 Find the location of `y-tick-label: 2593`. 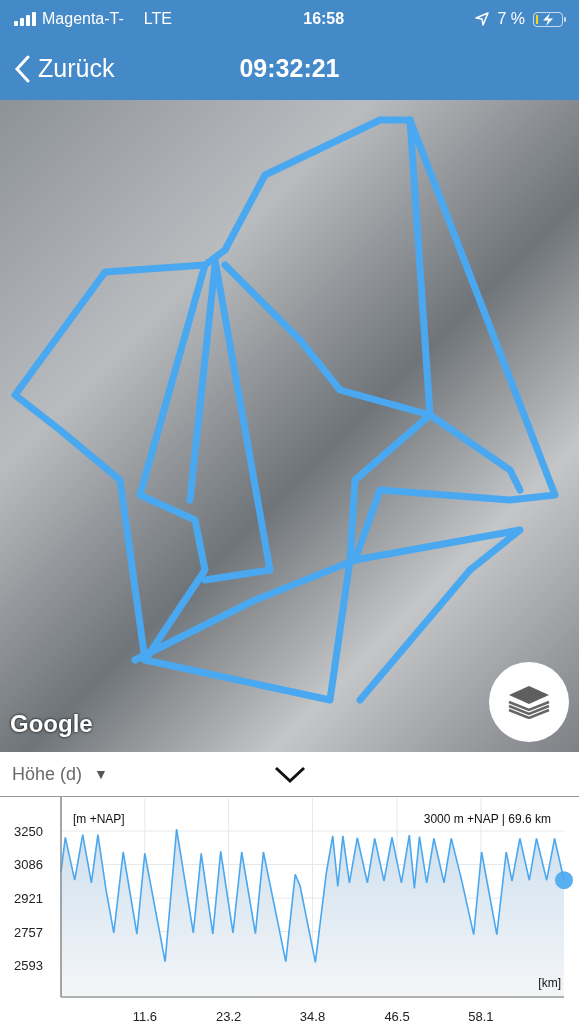

y-tick-label: 2593 is located at coordinates (28, 965).